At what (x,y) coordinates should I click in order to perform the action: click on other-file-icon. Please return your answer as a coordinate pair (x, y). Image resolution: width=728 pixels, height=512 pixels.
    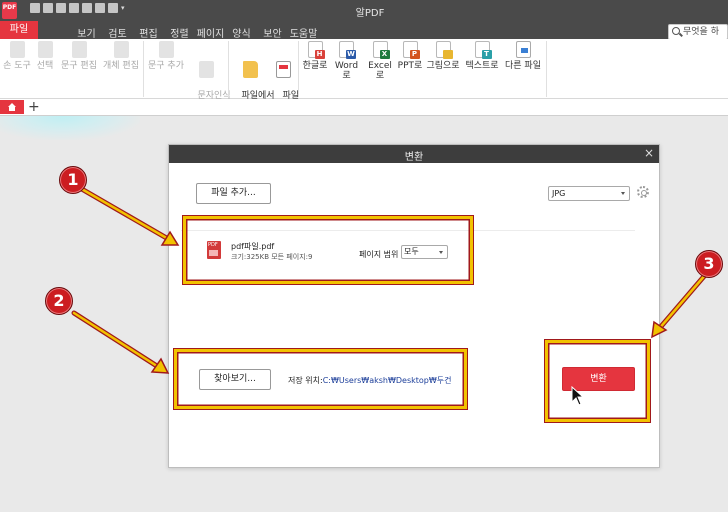
    Looking at the image, I should click on (523, 49).